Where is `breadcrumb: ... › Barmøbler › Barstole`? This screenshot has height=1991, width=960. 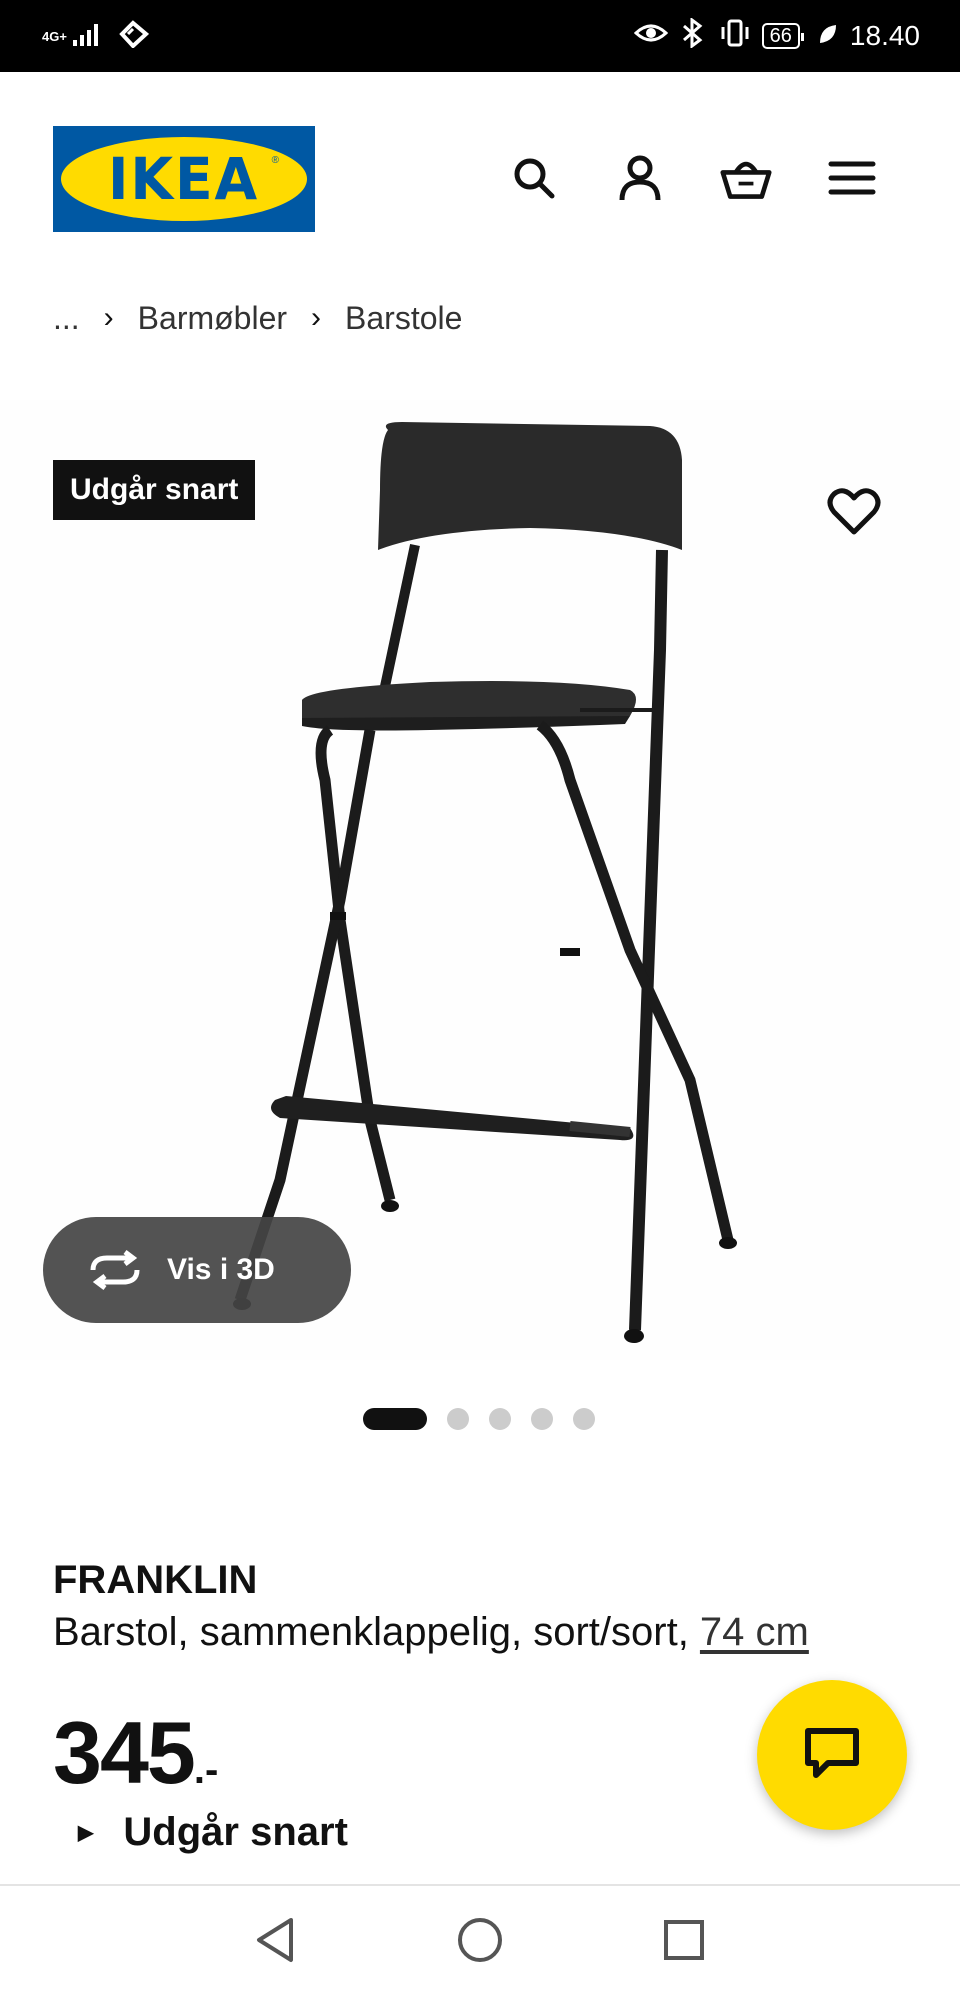
breadcrumb: ... › Barmøbler › Barstole is located at coordinates (257, 318).